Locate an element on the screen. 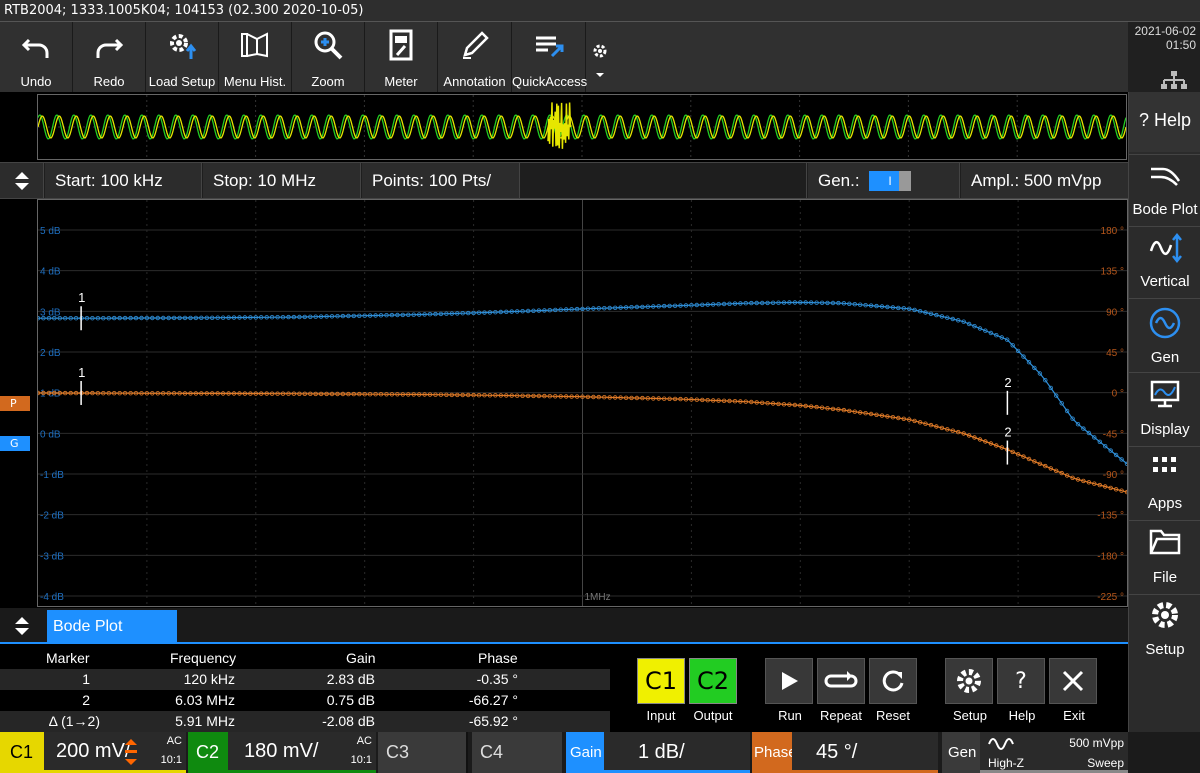  sidebar-help-label: Help is located at coordinates (1172, 120).